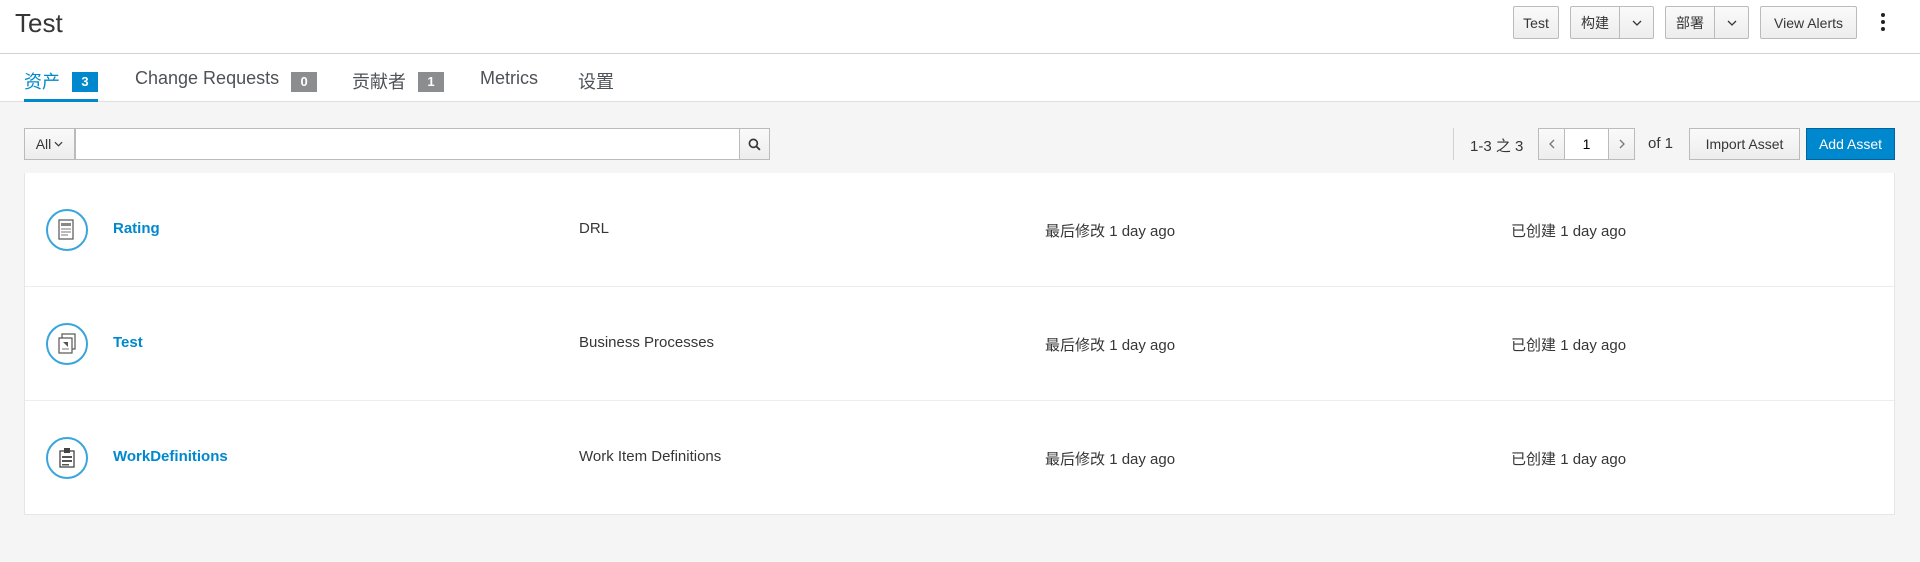 This screenshot has height=562, width=1920. I want to click on deploy-button-label: 部署, so click(1690, 22).